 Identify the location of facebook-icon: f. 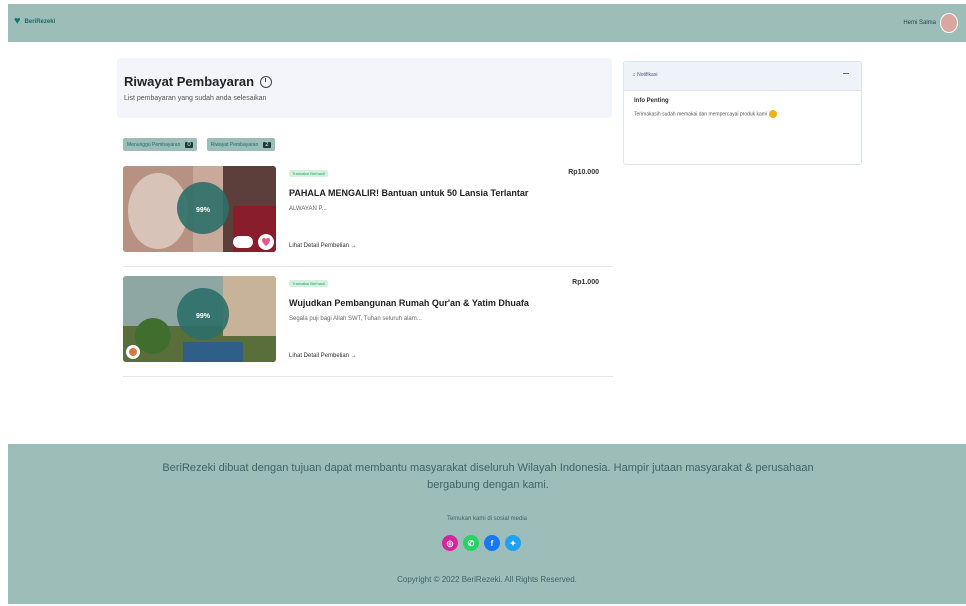
(492, 543).